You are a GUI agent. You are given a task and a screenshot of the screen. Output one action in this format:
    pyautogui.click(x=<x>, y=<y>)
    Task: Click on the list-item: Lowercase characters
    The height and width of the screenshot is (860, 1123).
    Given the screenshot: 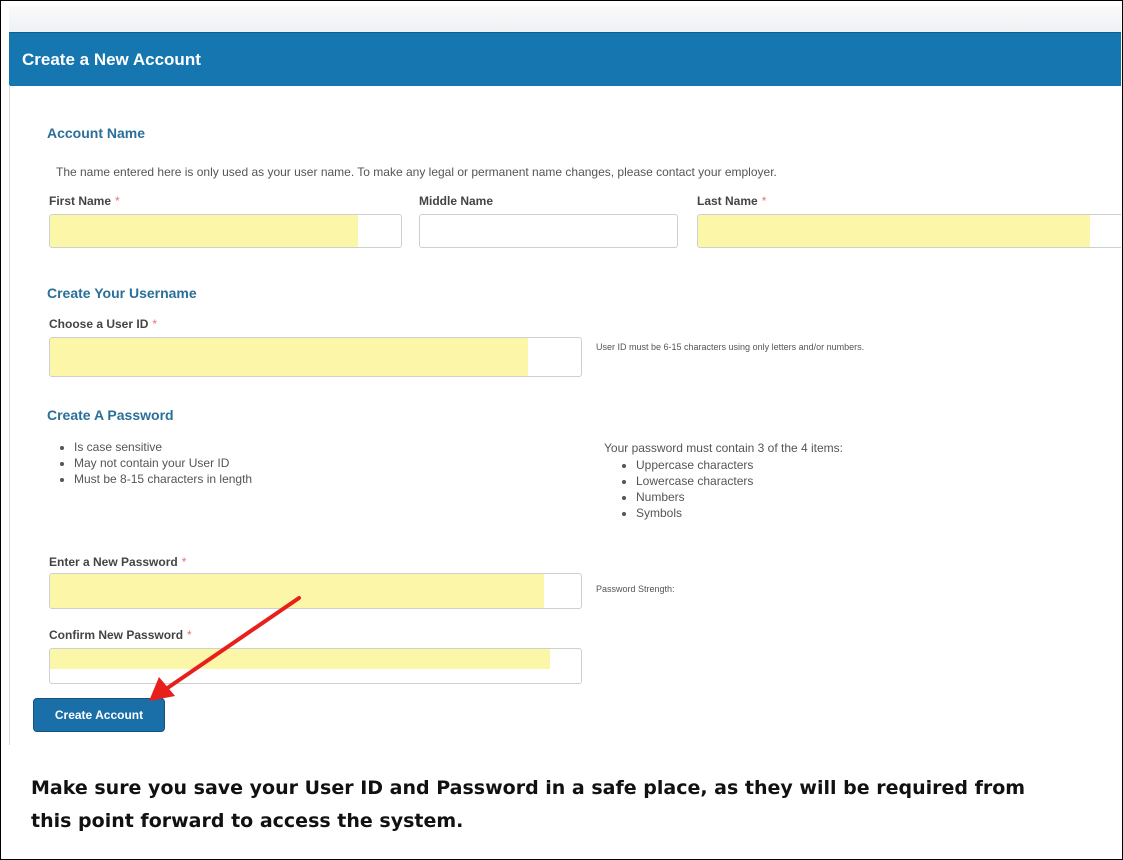 What is the action you would take?
    pyautogui.click(x=694, y=481)
    